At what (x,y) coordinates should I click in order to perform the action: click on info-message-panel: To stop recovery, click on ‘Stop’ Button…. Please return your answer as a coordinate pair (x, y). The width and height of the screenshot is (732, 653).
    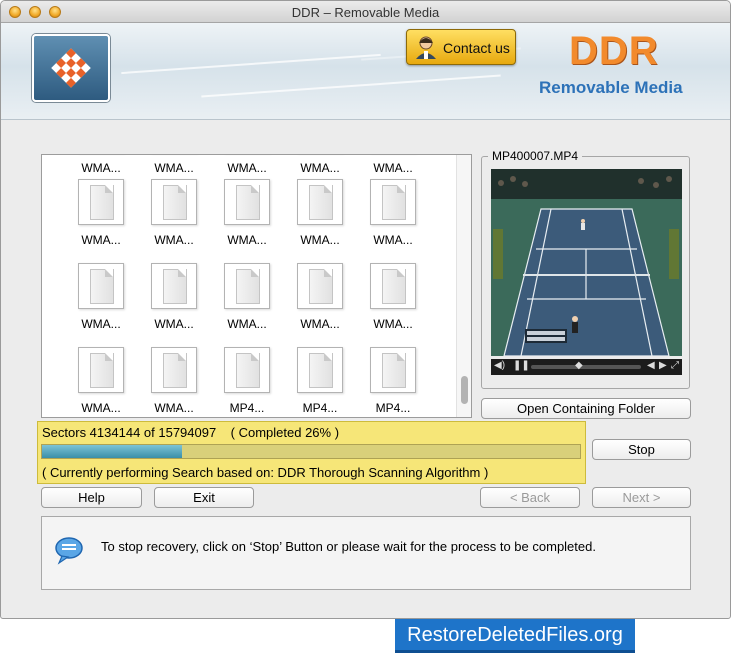
    Looking at the image, I should click on (366, 553).